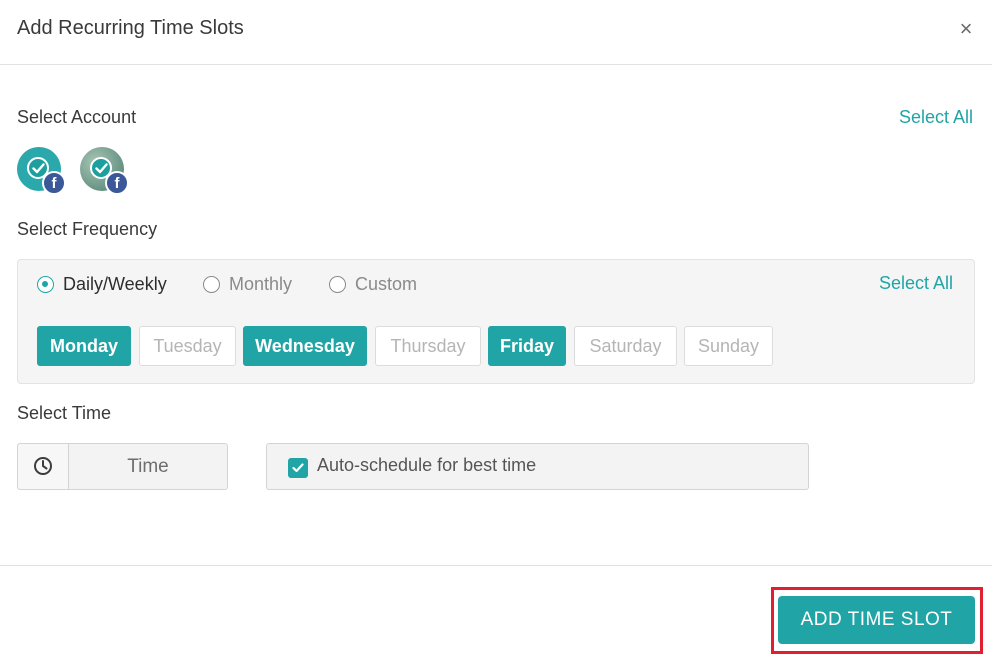 Image resolution: width=992 pixels, height=660 pixels. I want to click on checkbox-checked-icon, so click(298, 468).